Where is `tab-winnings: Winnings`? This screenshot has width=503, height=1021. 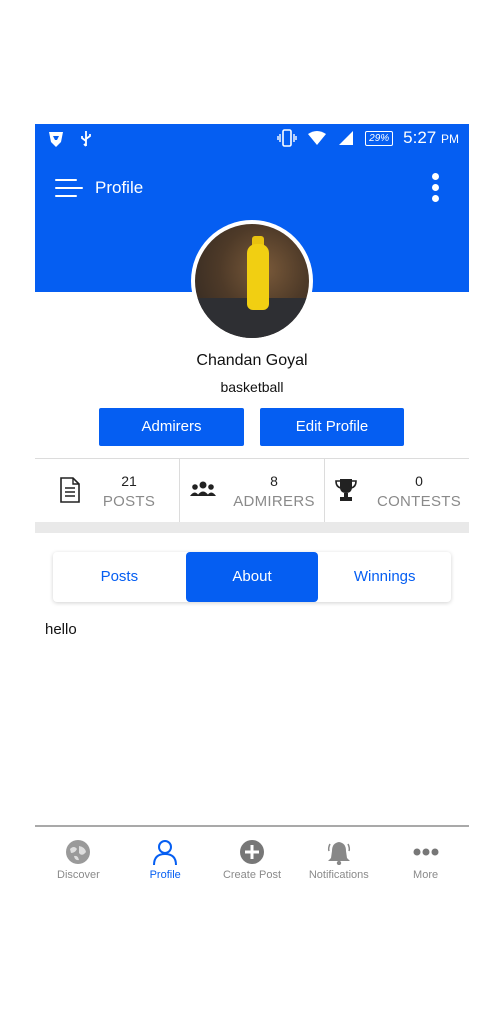
tab-winnings: Winnings is located at coordinates (384, 577).